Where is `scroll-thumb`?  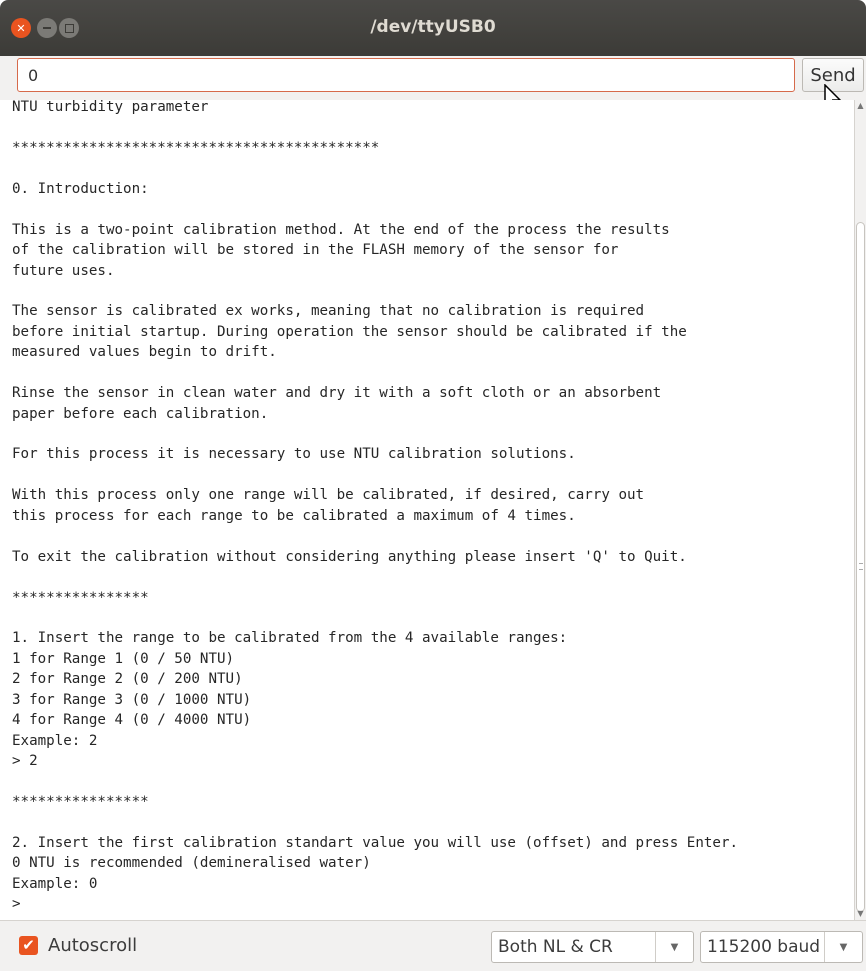 scroll-thumb is located at coordinates (860, 567).